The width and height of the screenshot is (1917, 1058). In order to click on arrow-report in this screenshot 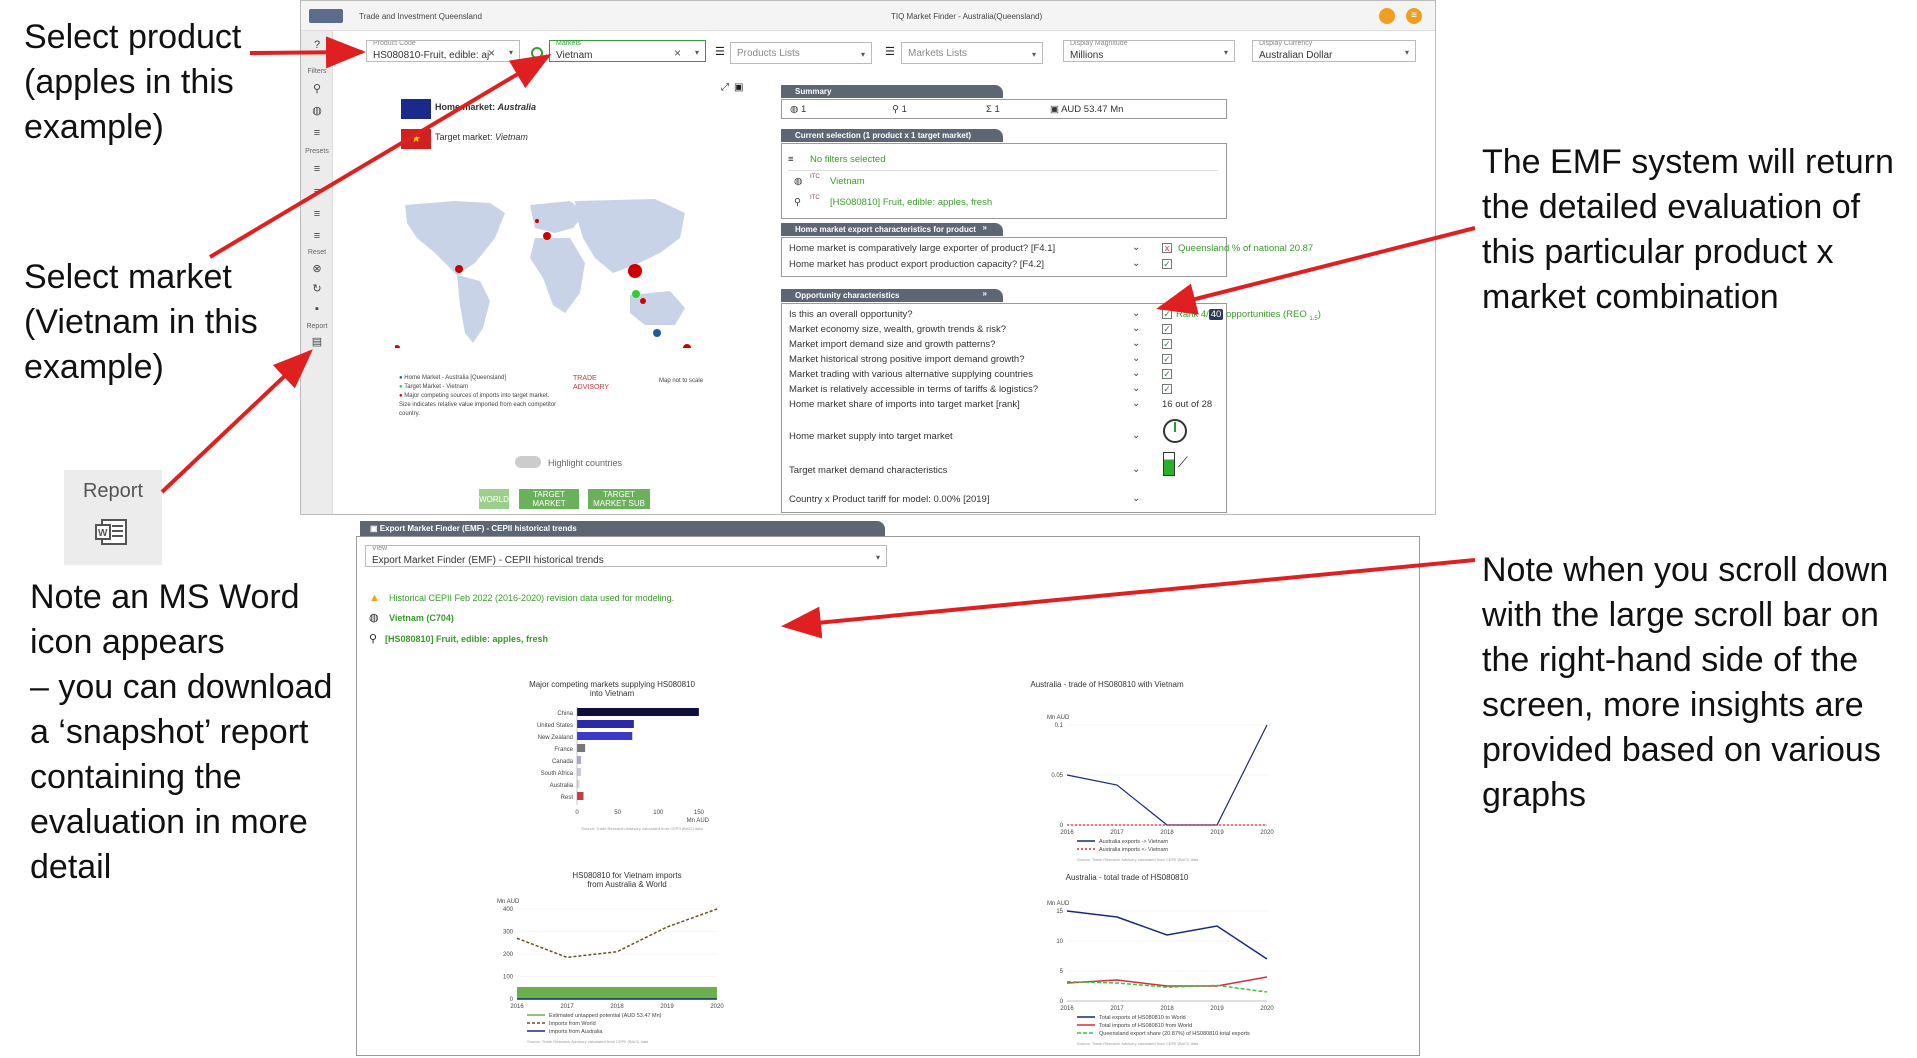, I will do `click(236, 421)`.